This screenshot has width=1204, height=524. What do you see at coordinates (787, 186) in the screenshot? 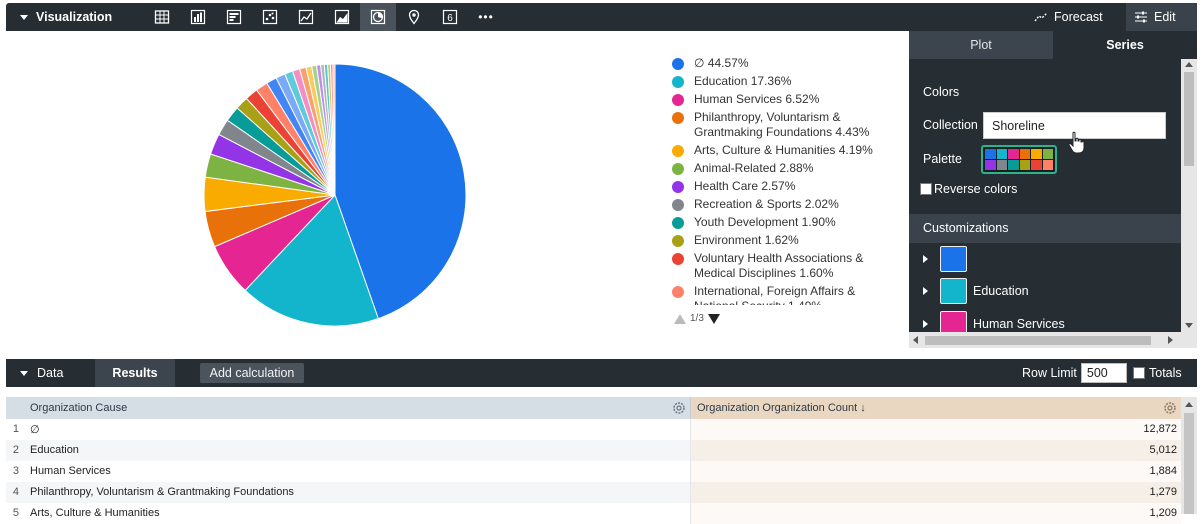
I see `legend-item: Health Care 2.57%` at bounding box center [787, 186].